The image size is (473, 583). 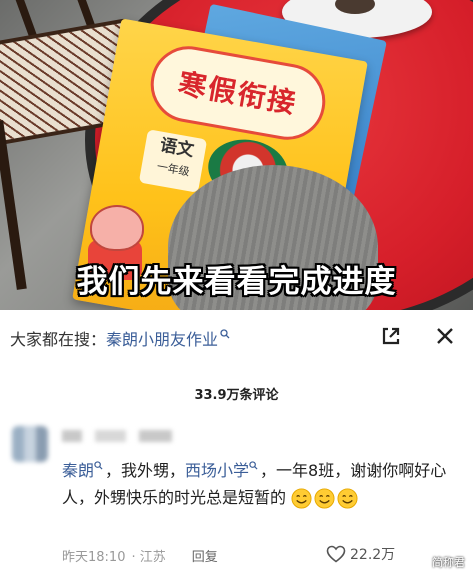 What do you see at coordinates (145, 470) in the screenshot?
I see `comment-text-segment: ，我外甥，` at bounding box center [145, 470].